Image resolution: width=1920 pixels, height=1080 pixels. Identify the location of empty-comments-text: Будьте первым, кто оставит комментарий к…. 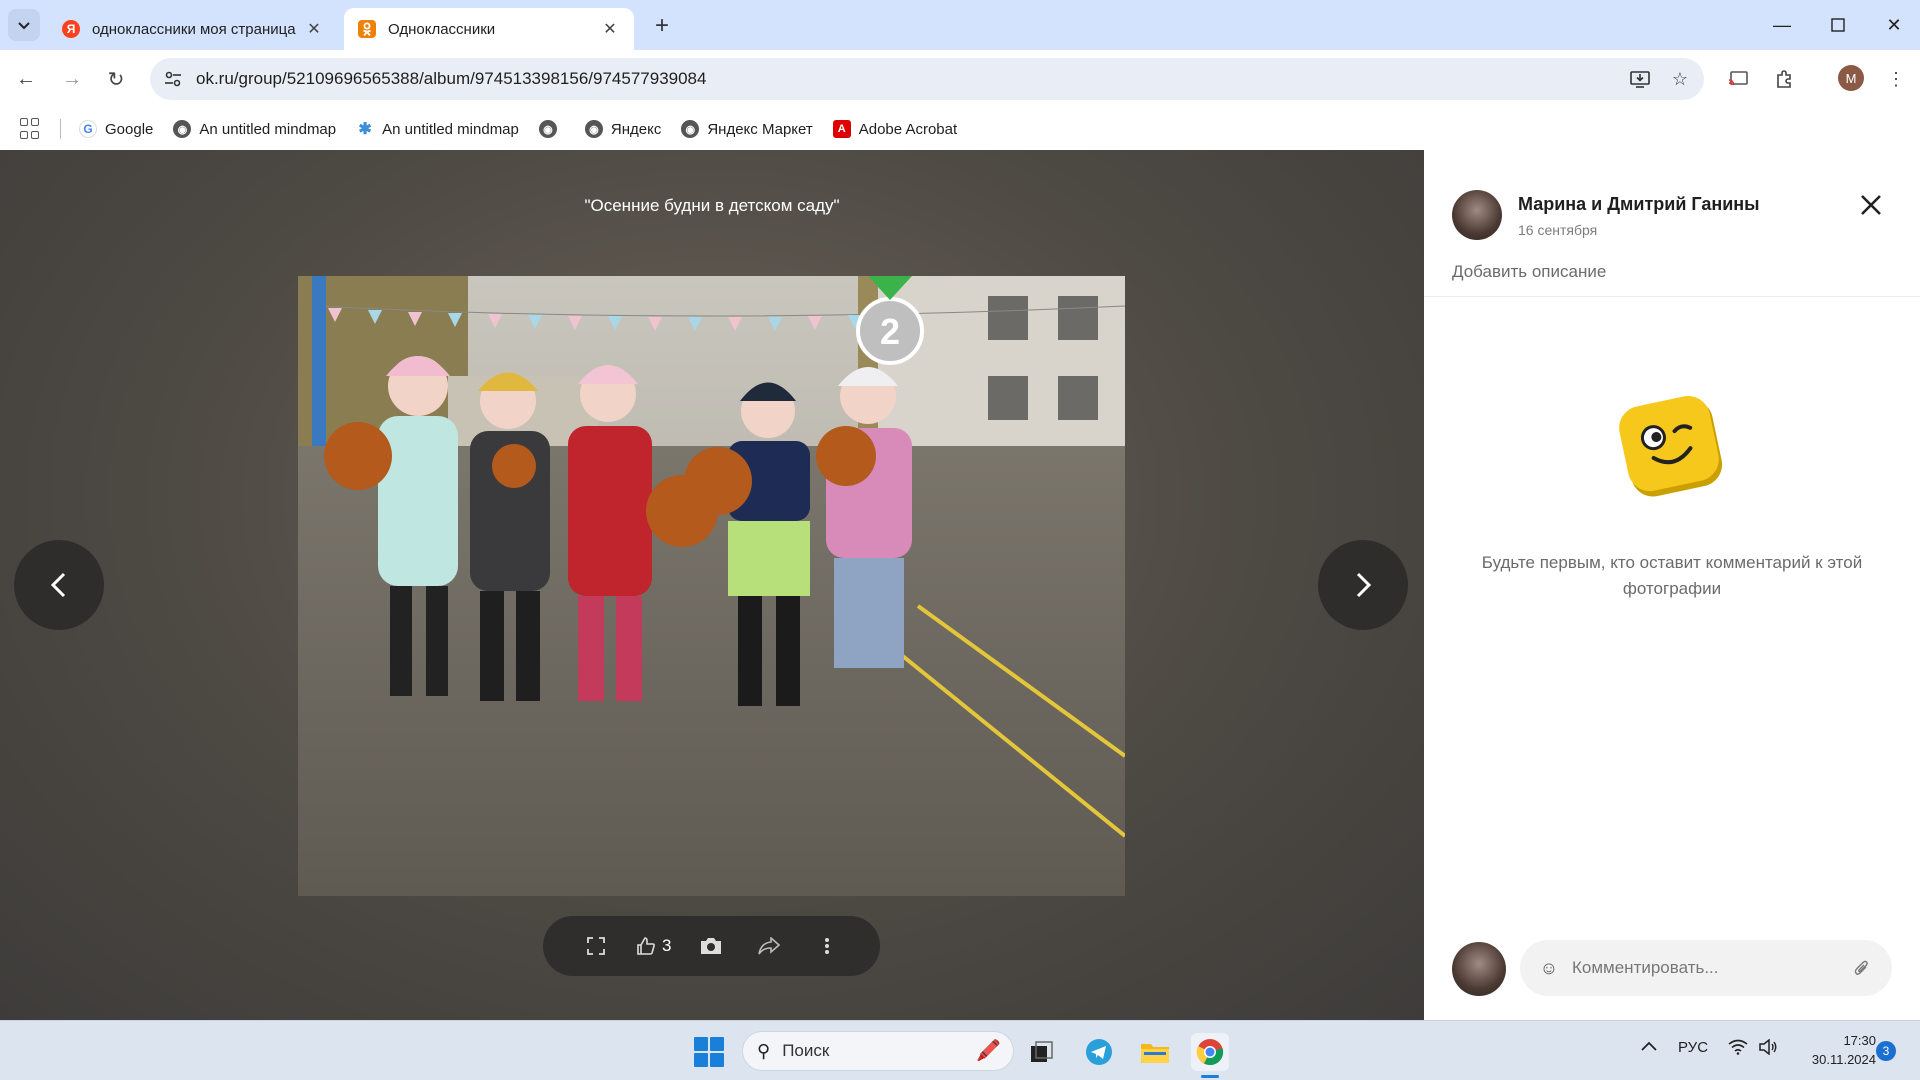
(1672, 575).